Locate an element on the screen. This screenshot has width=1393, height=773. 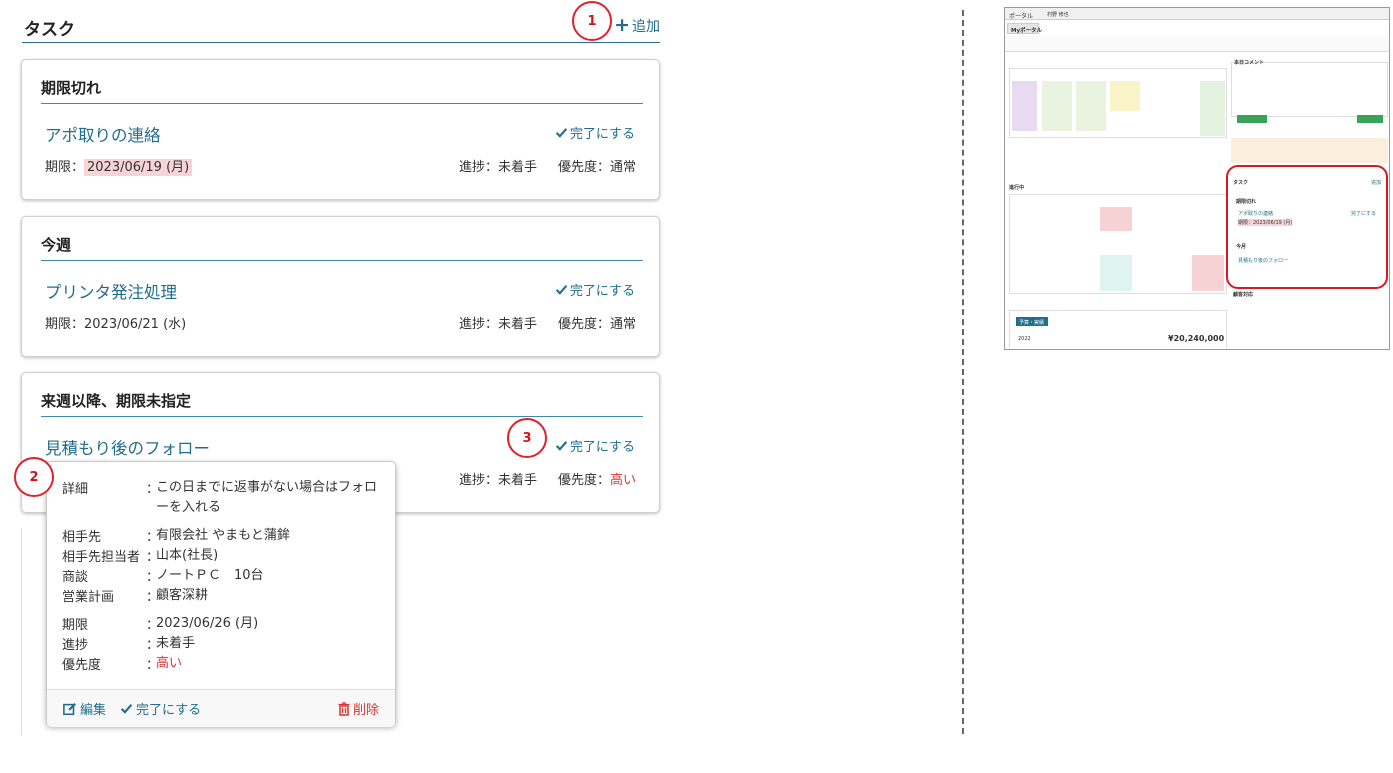
thumb-portal-label: ポータル is located at coordinates (1021, 16).